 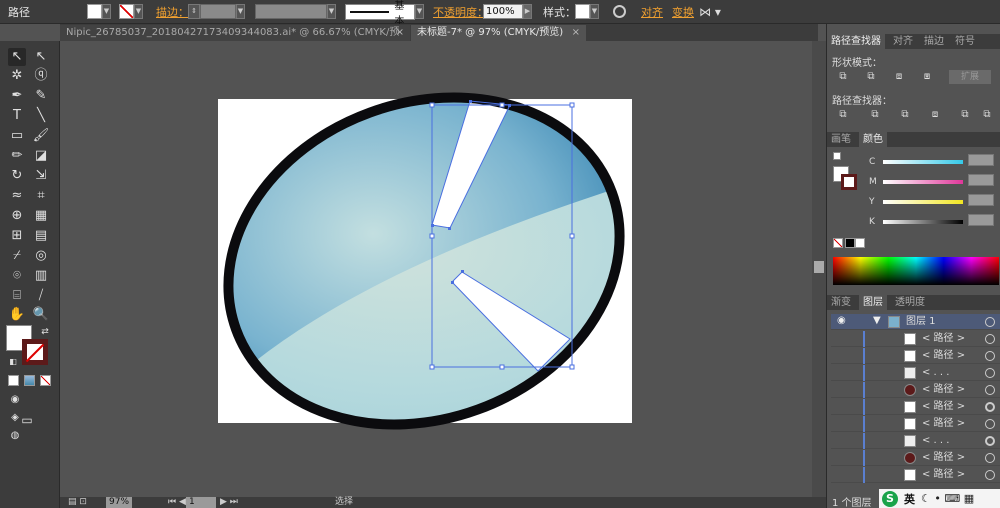 What do you see at coordinates (683, 11) in the screenshot?
I see `transform-link: 变换` at bounding box center [683, 11].